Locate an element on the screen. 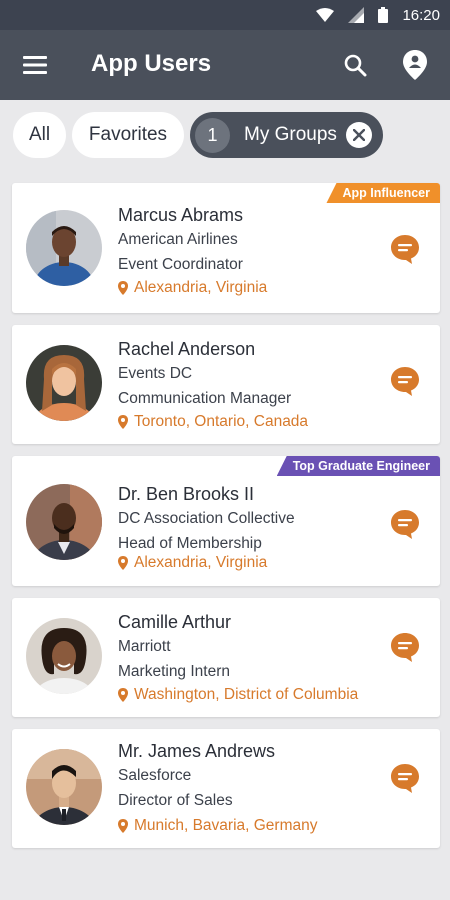 The height and width of the screenshot is (900, 450). user-title: Head of Membership is located at coordinates (190, 543).